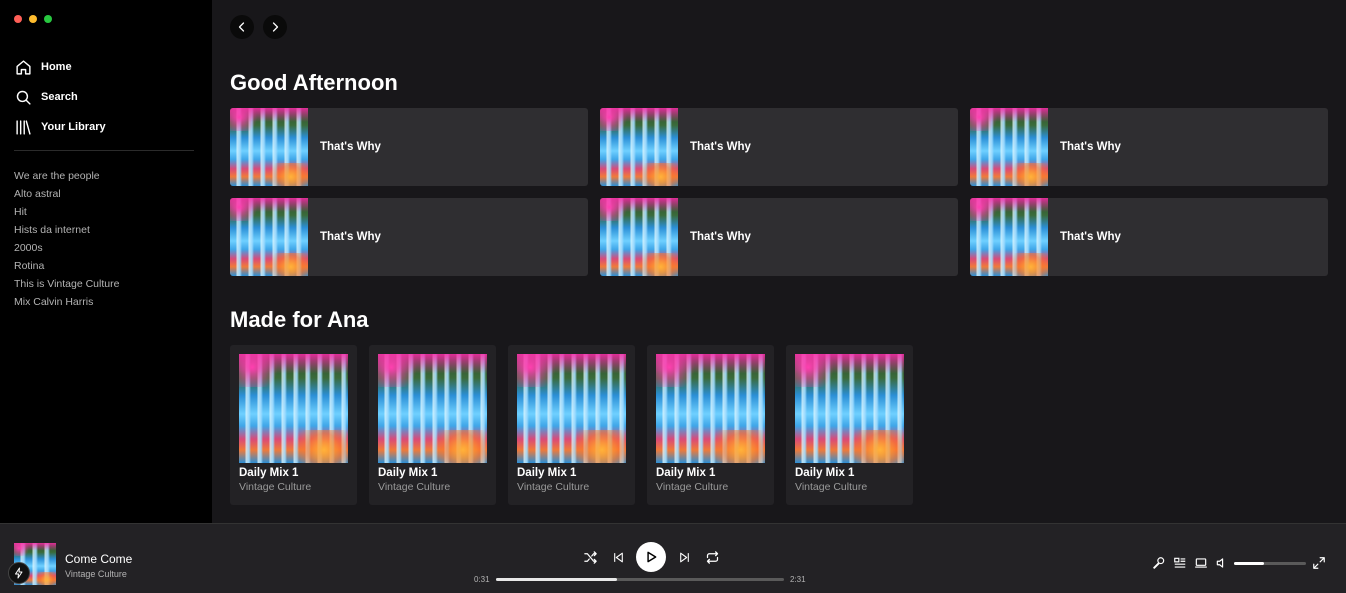 This screenshot has height=593, width=1346. I want to click on player-bar: Come Come Vintage Culture 0:31 2:31, so click(673, 558).